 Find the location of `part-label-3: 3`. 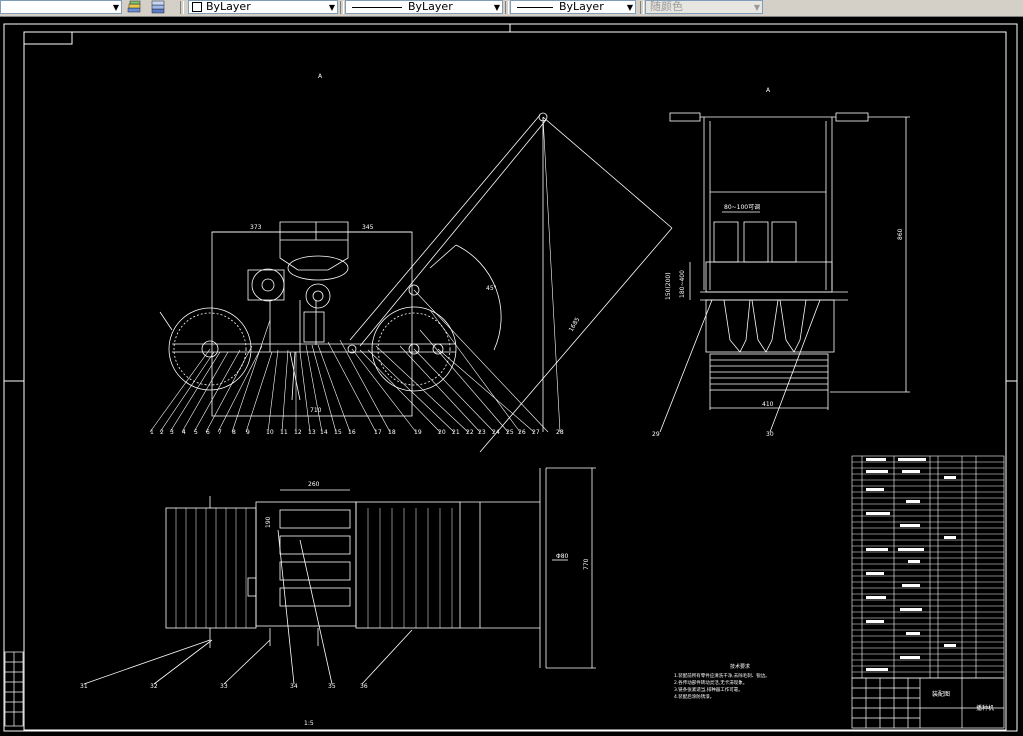

part-label-3: 3 is located at coordinates (172, 432).